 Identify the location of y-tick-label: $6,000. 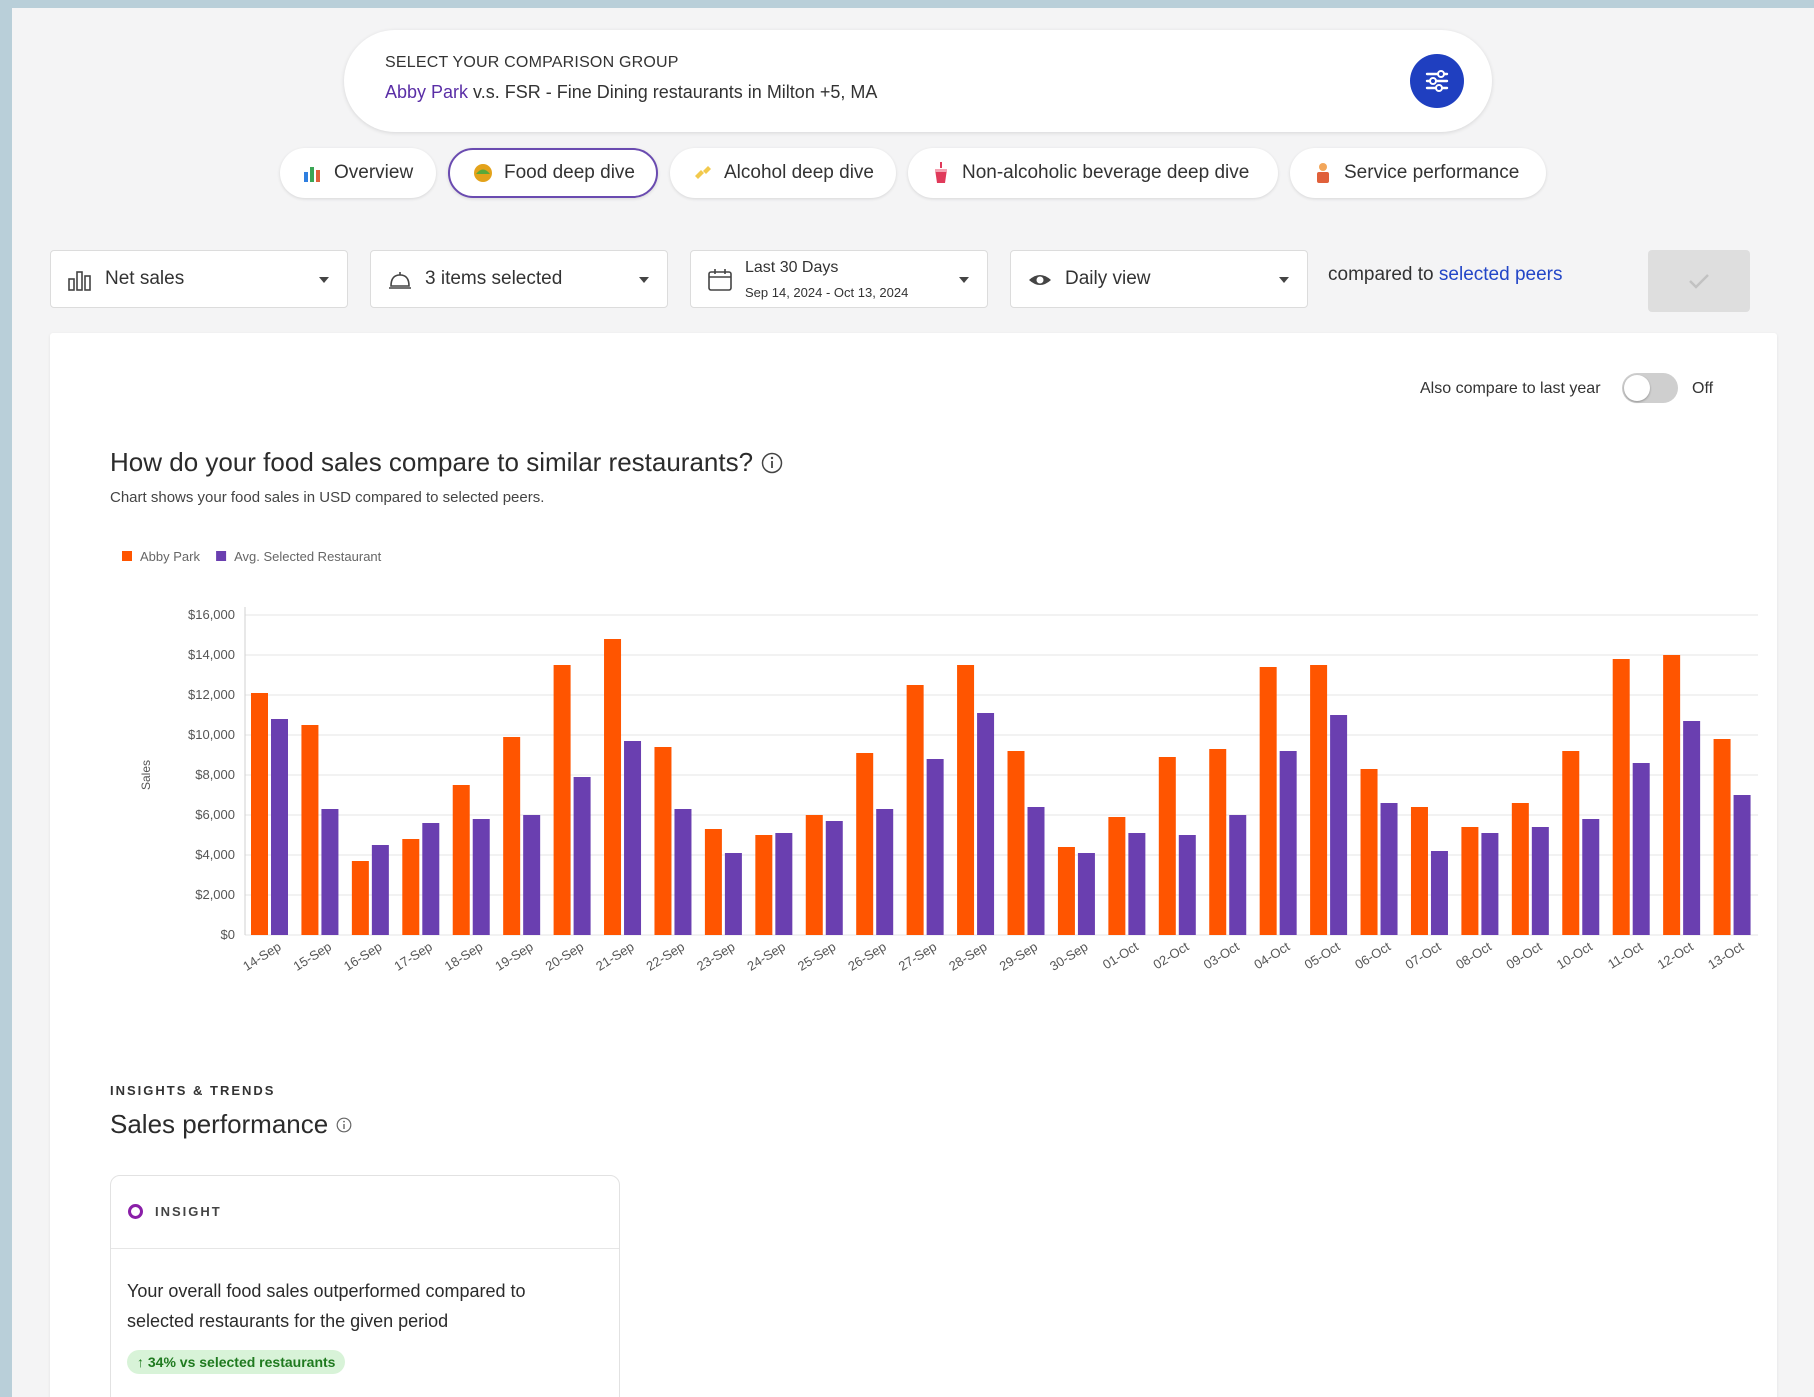
(215, 814).